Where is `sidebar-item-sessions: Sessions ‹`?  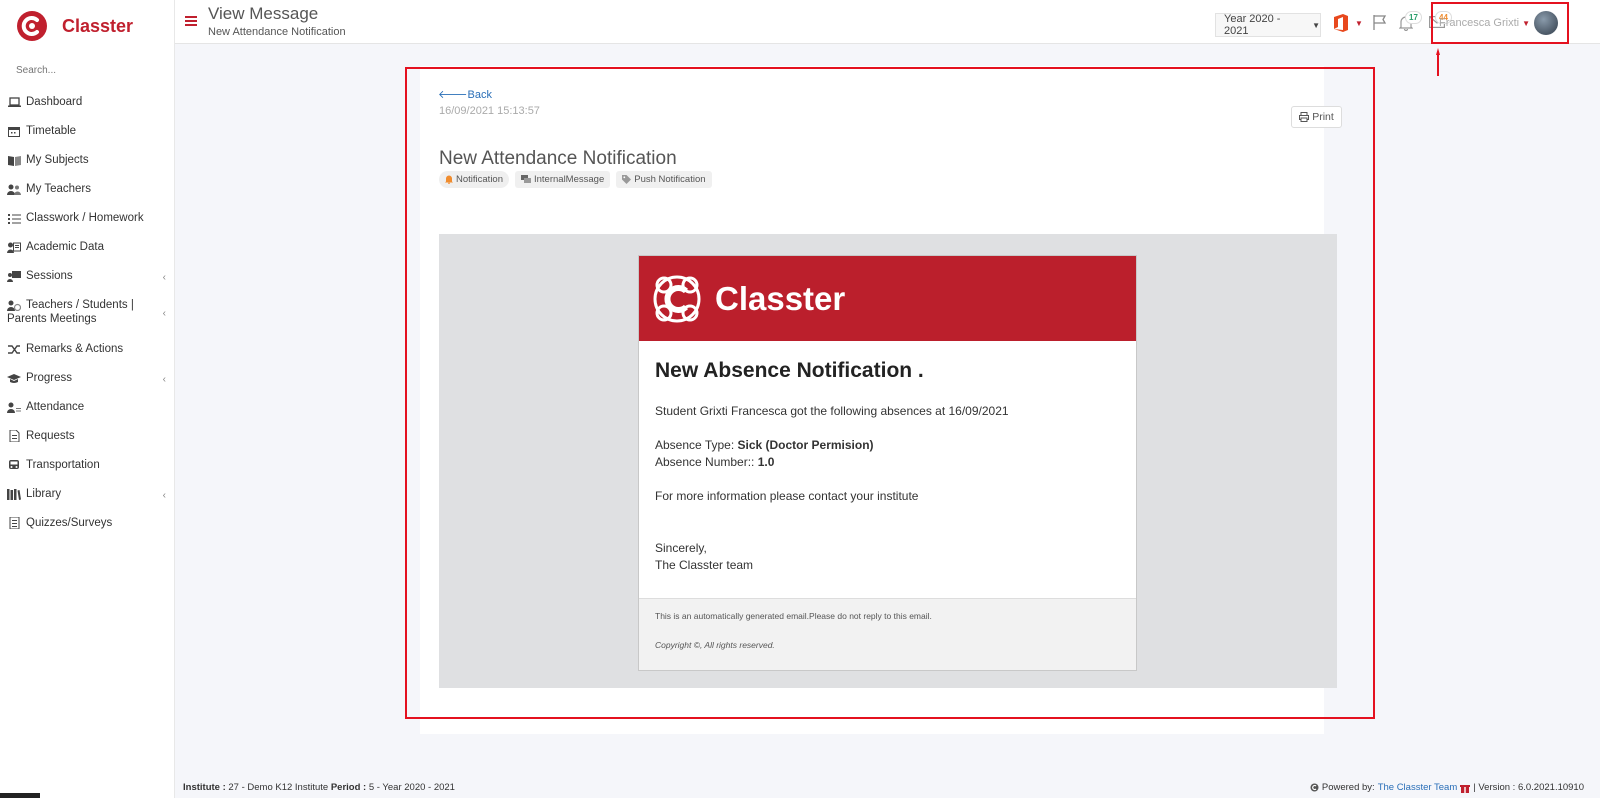
sidebar-item-sessions: Sessions ‹ is located at coordinates (87, 276).